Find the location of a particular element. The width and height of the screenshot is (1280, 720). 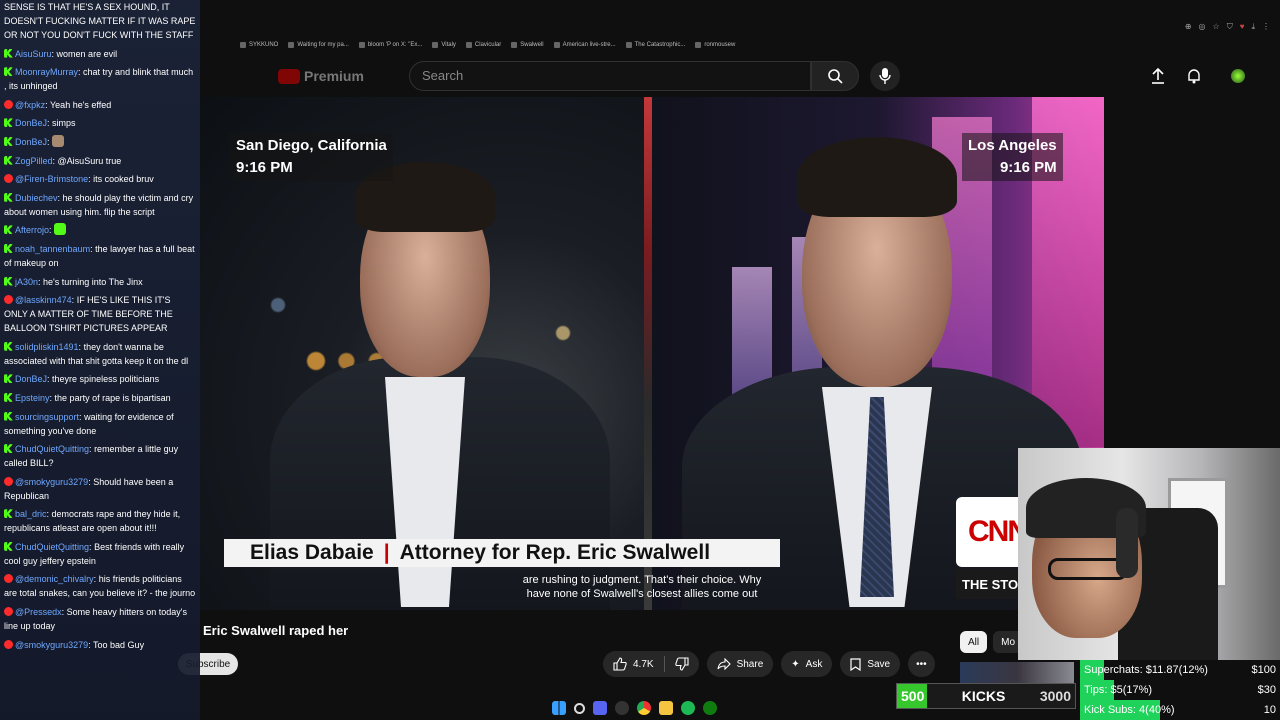

chat-username: MoonrayMurray is located at coordinates (46, 72).